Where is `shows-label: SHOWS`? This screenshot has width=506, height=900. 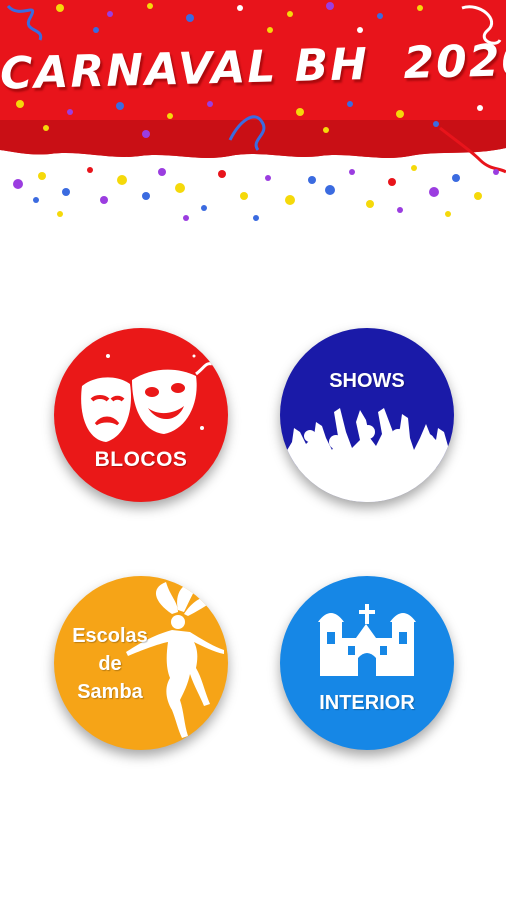 shows-label: SHOWS is located at coordinates (367, 381).